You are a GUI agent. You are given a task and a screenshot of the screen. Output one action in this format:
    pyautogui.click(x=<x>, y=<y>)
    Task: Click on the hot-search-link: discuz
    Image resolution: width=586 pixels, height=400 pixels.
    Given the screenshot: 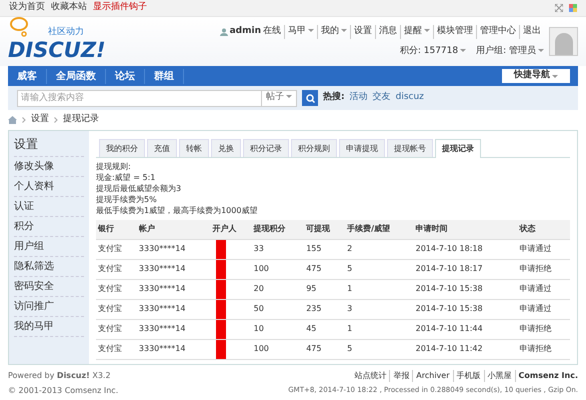 What is the action you would take?
    pyautogui.click(x=410, y=98)
    